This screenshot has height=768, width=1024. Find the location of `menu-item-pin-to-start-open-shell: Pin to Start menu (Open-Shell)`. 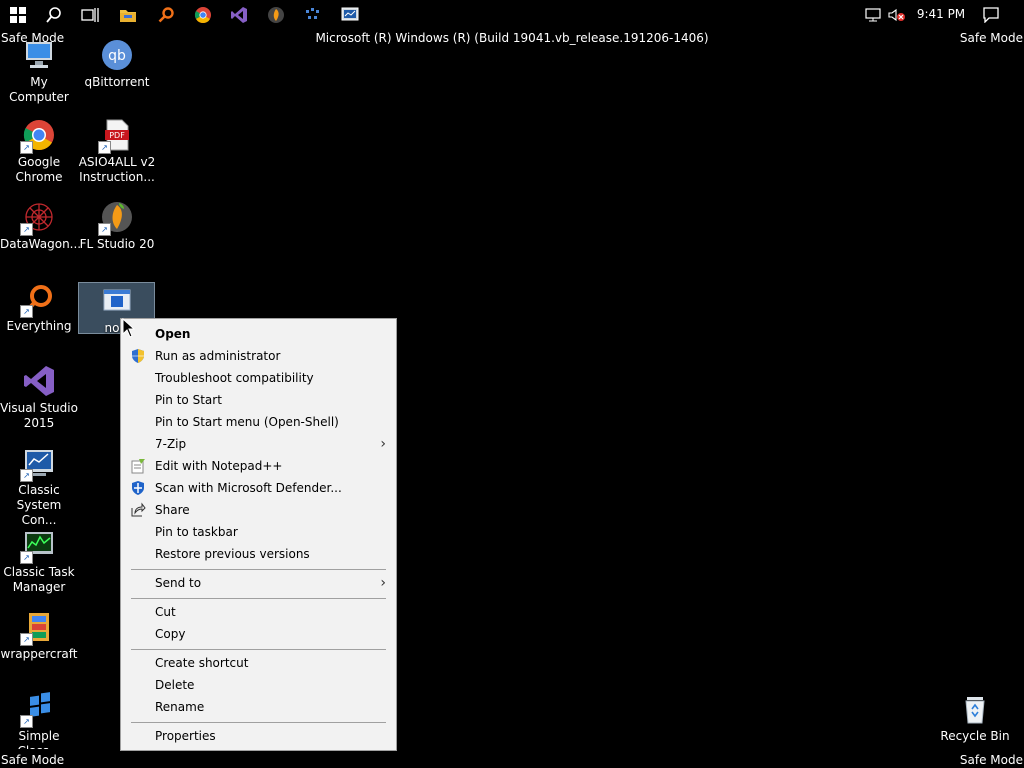

menu-item-pin-to-start-open-shell: Pin to Start menu (Open-Shell) is located at coordinates (258, 422).